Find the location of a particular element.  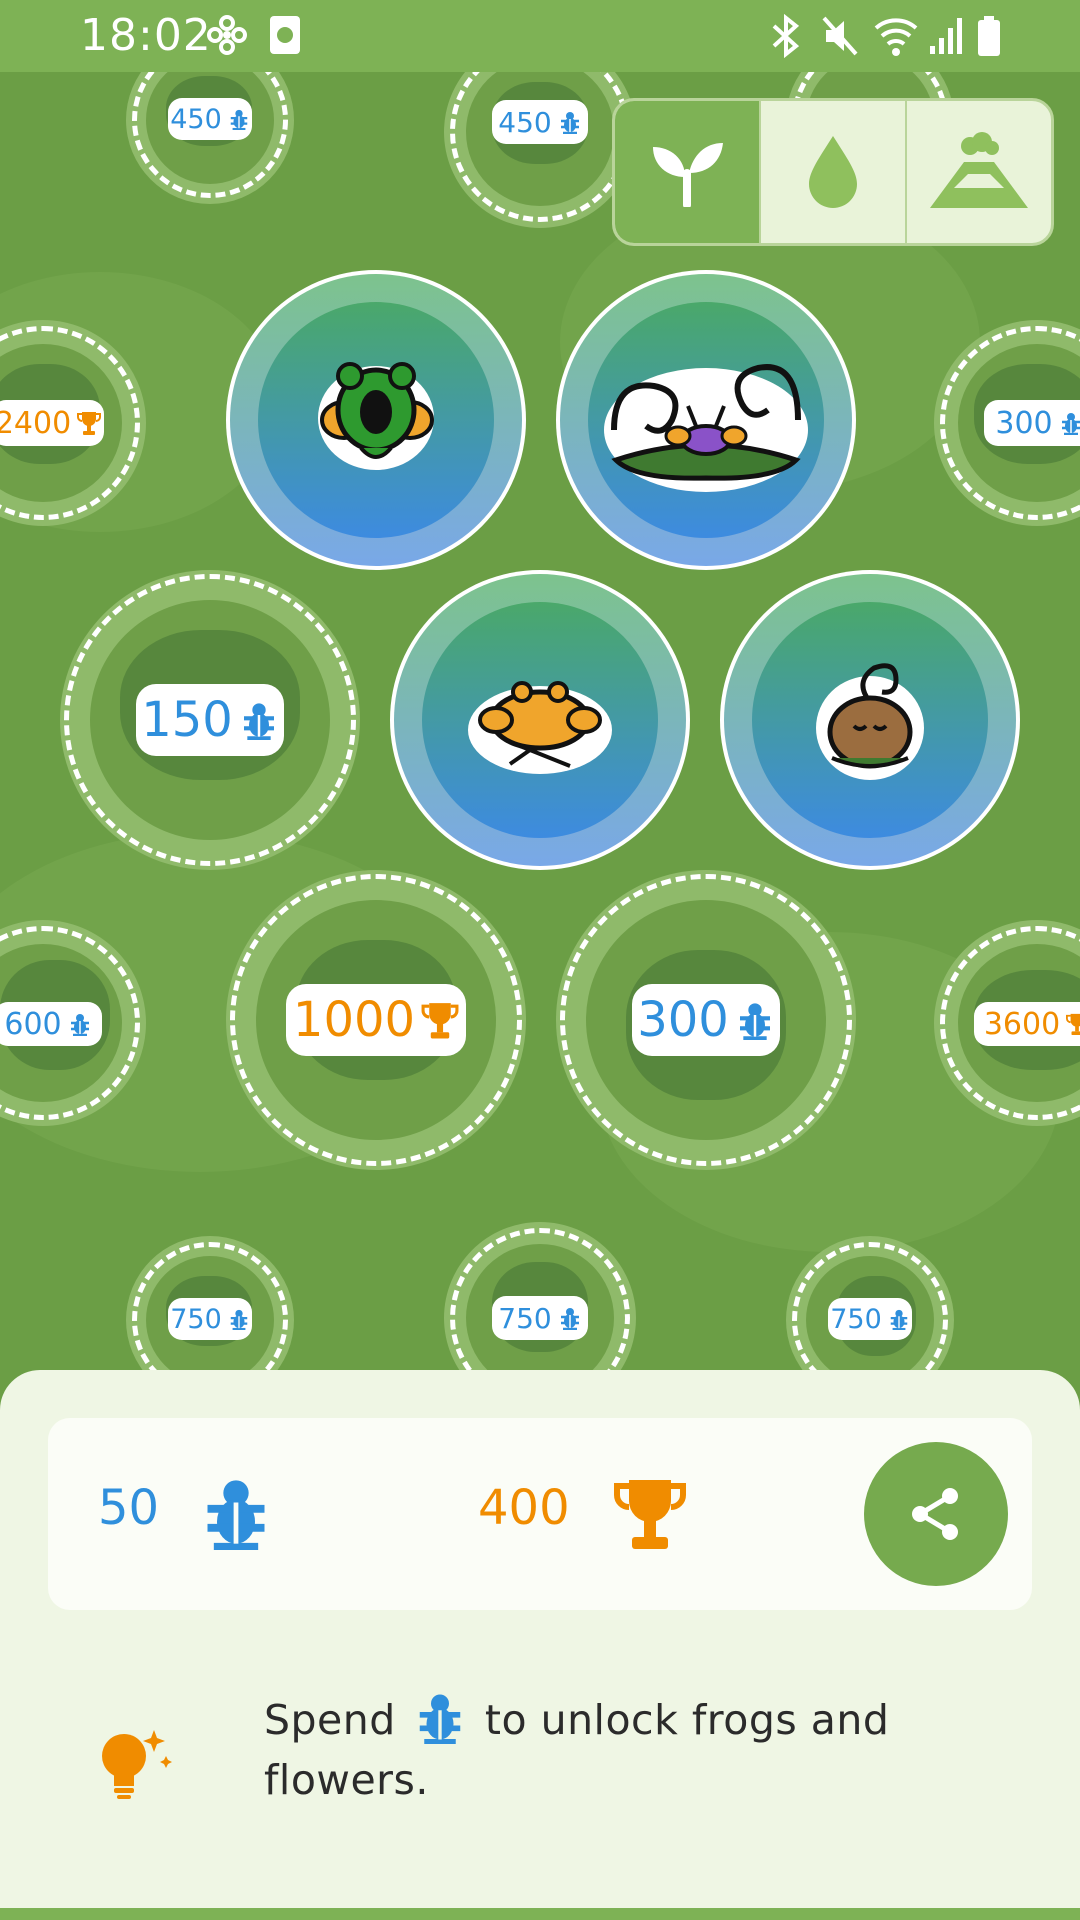

tab-volcano is located at coordinates (979, 172).